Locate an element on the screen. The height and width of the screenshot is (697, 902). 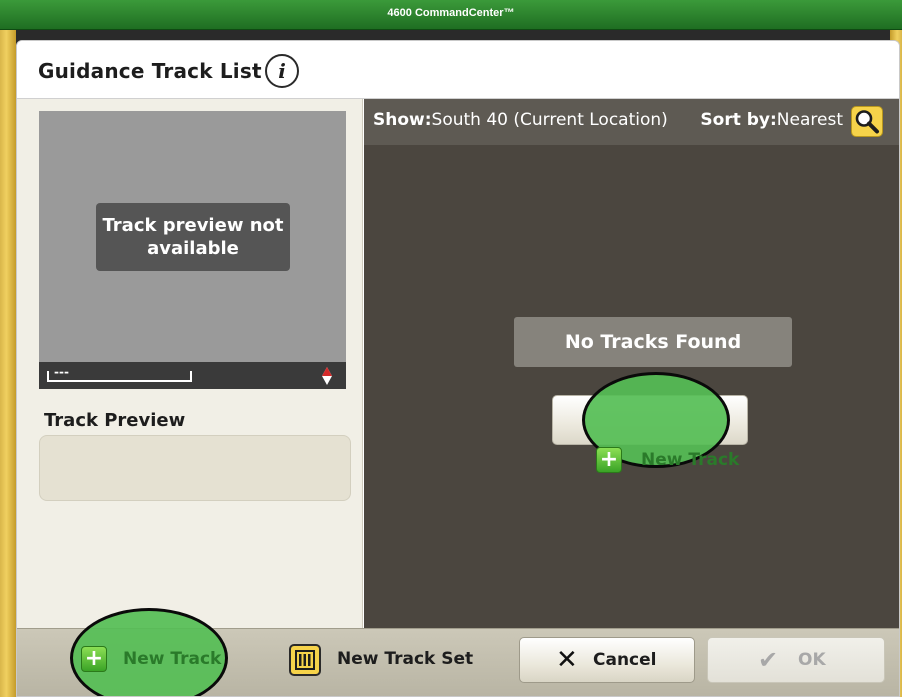
title-bar: 4600 CommandCenter™ is located at coordinates (451, 15).